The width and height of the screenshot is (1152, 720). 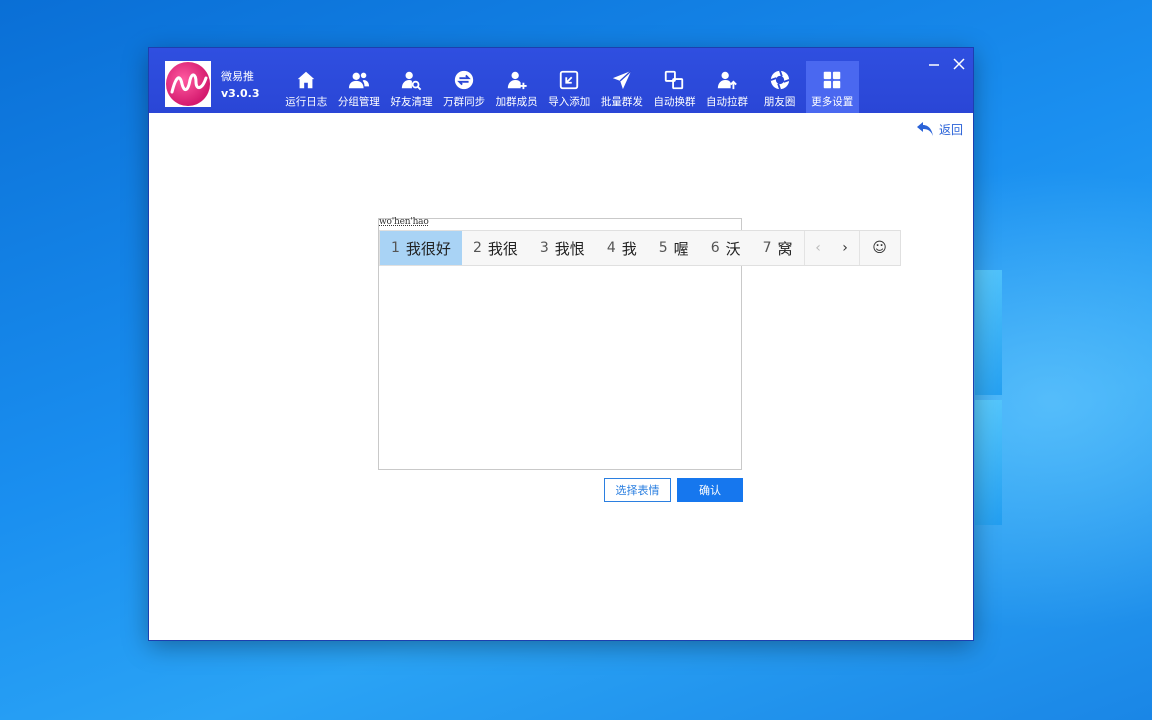 I want to click on candidate-number: 6, so click(x=715, y=248).